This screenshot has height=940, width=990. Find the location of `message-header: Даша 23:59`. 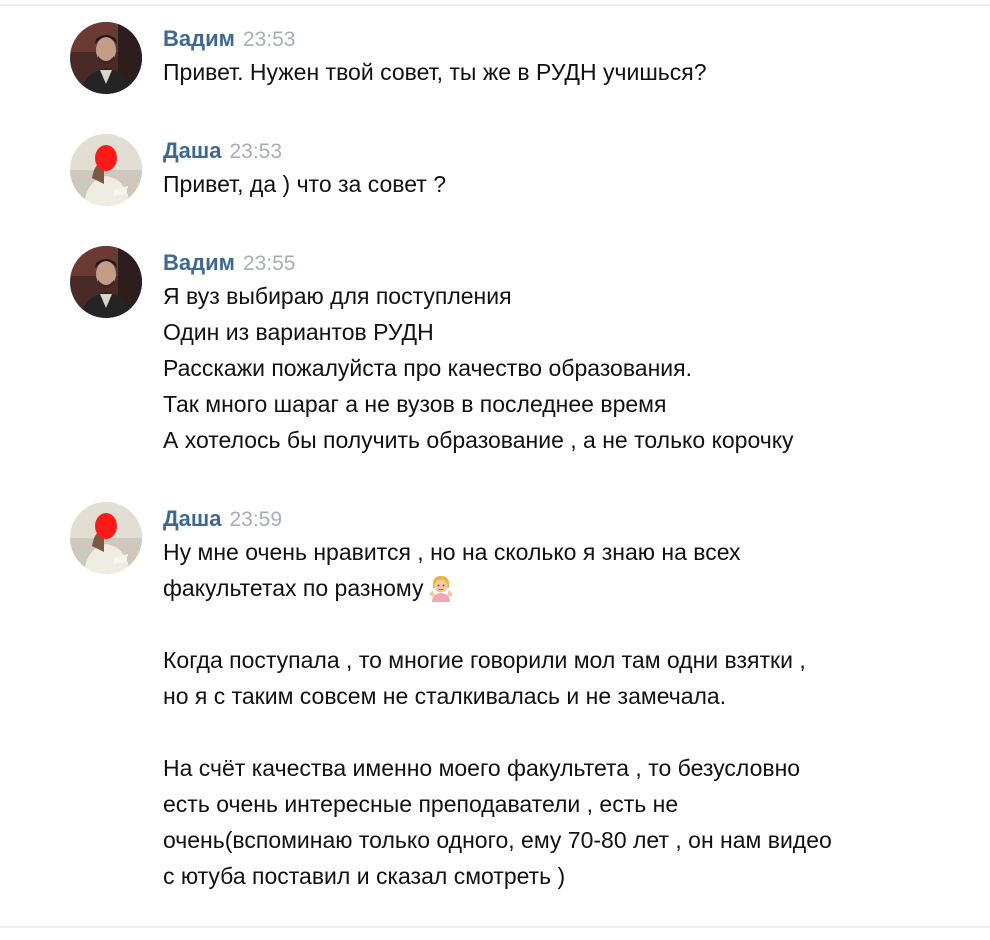

message-header: Даша 23:59 is located at coordinates (563, 519).